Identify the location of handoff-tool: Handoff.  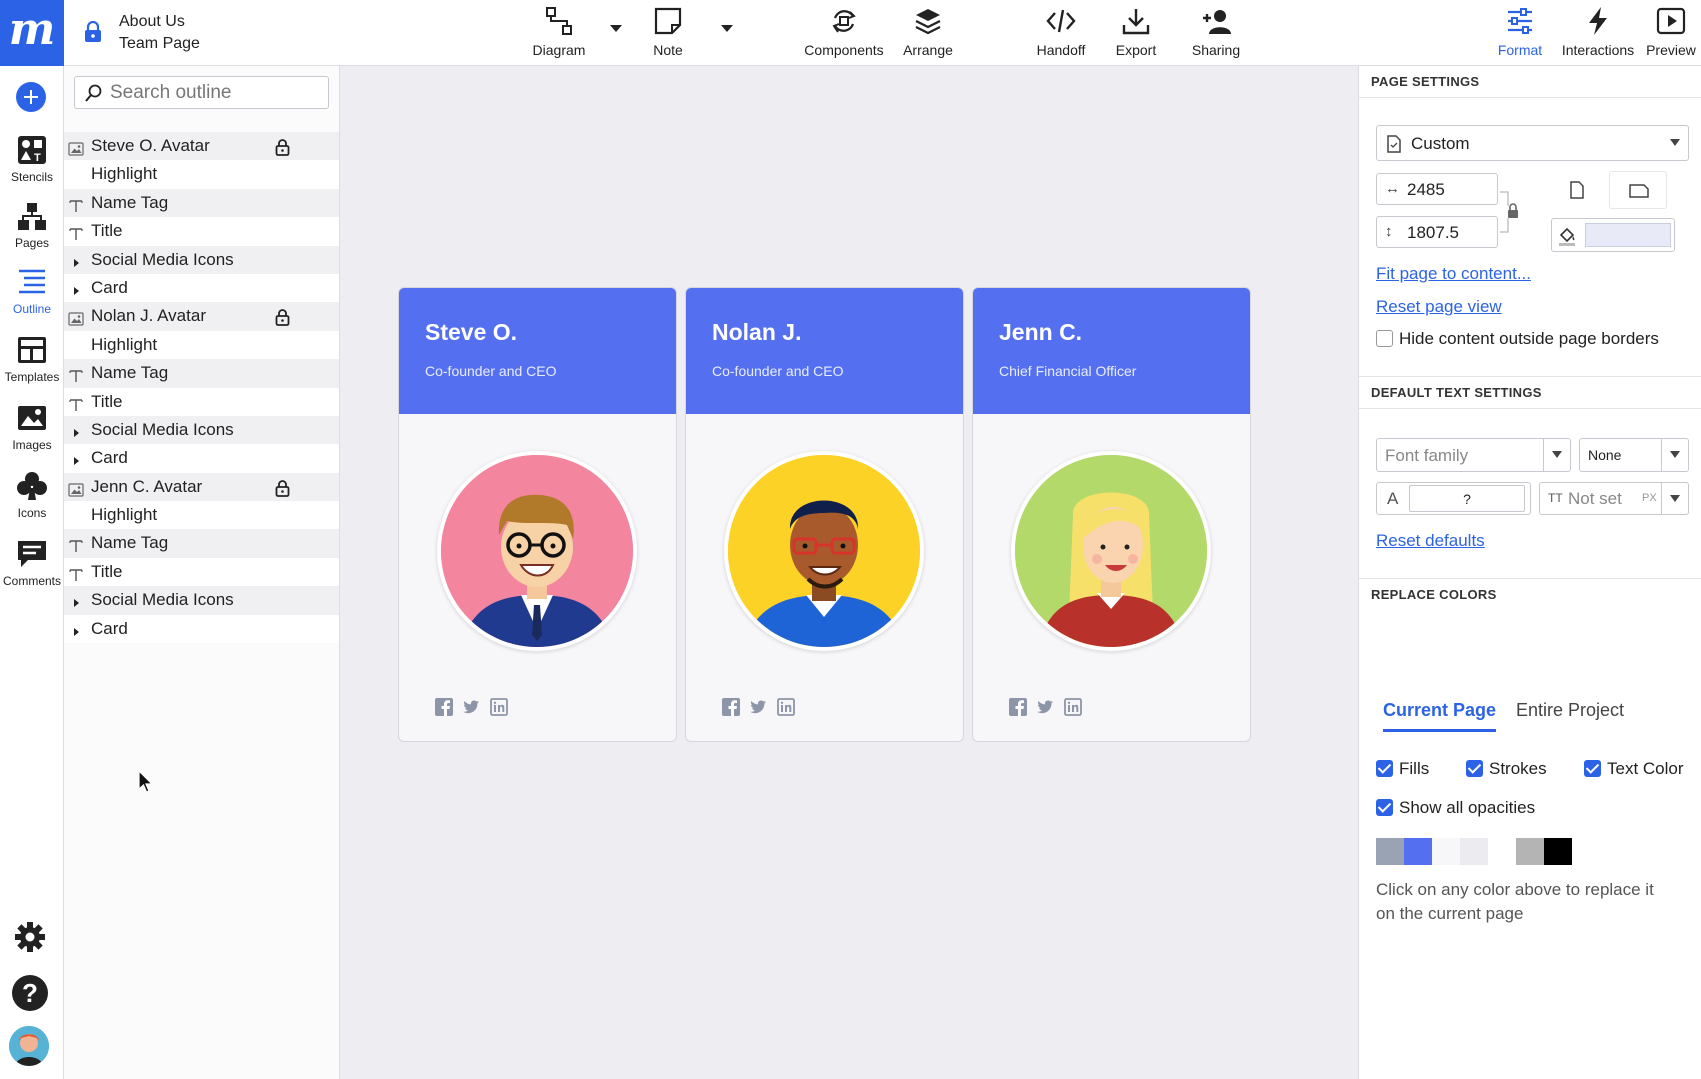
(1061, 34).